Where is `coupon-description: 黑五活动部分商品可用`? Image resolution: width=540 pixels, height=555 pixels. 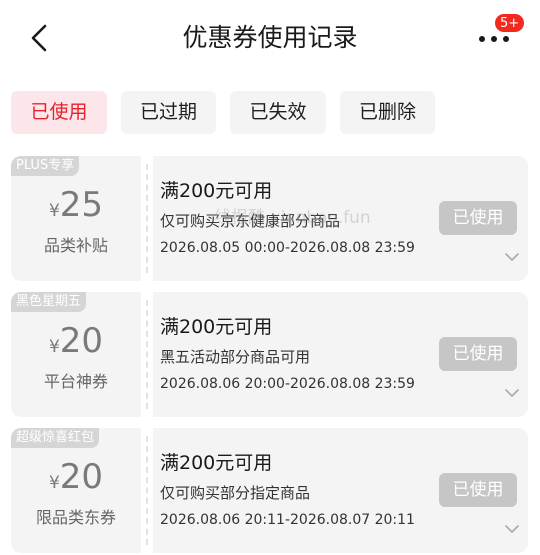 coupon-description: 黑五活动部分商品可用 is located at coordinates (235, 357).